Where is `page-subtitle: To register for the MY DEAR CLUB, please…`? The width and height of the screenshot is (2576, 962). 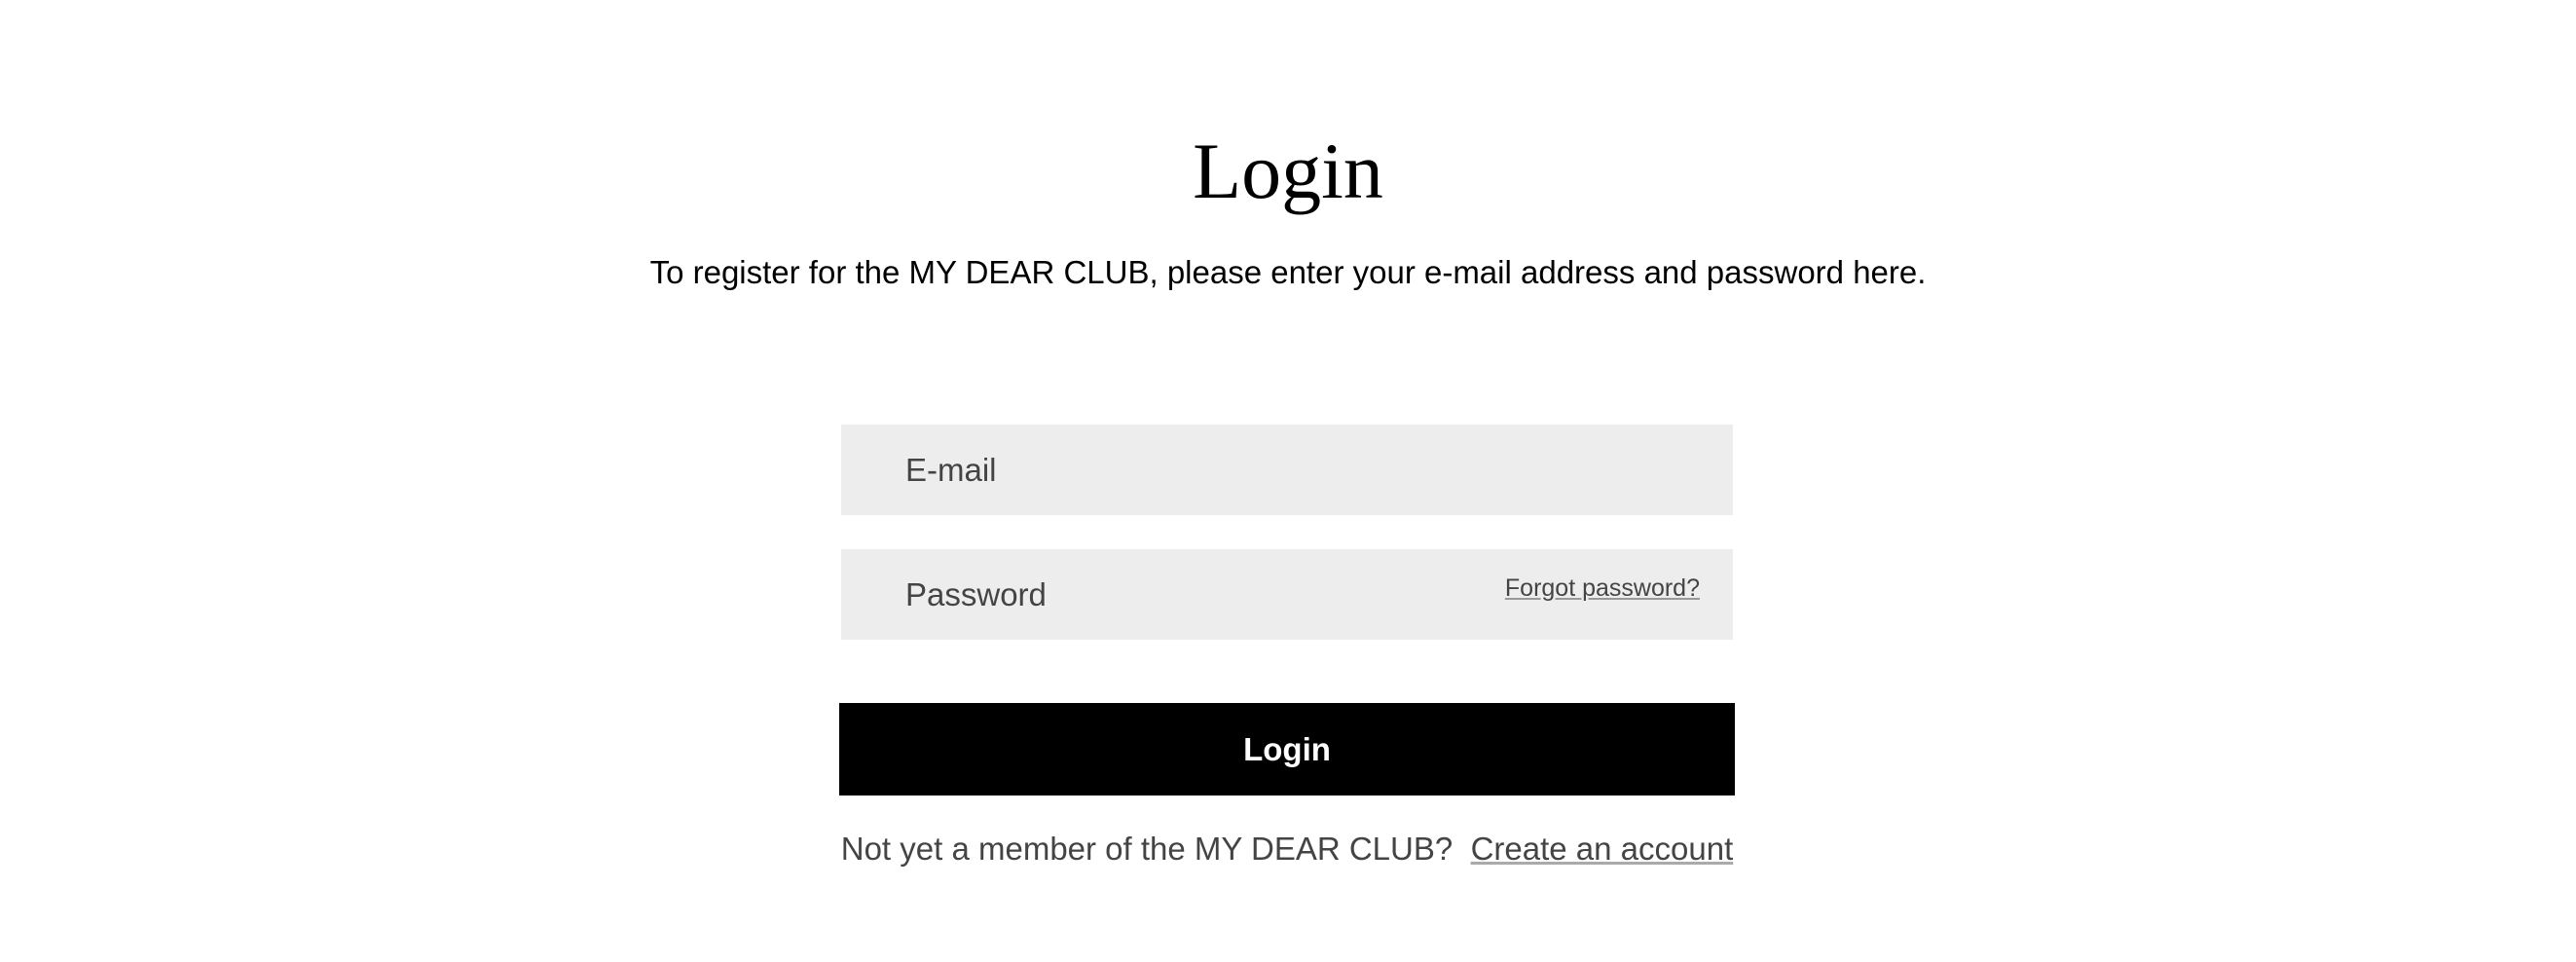
page-subtitle: To register for the MY DEAR CLUB, please… is located at coordinates (1288, 272).